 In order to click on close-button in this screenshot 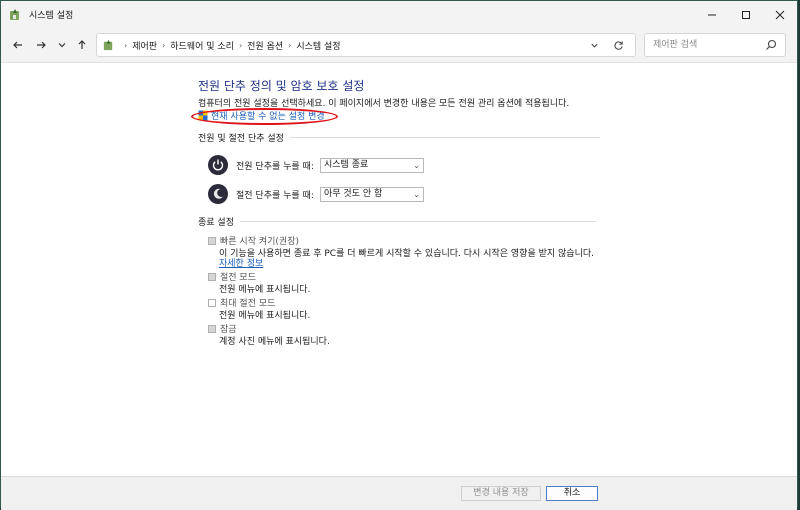, I will do `click(780, 14)`.